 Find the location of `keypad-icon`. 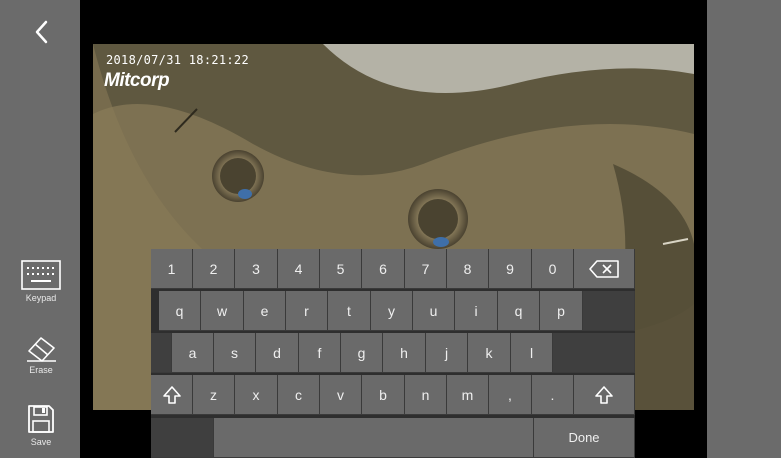

keypad-icon is located at coordinates (41, 275).